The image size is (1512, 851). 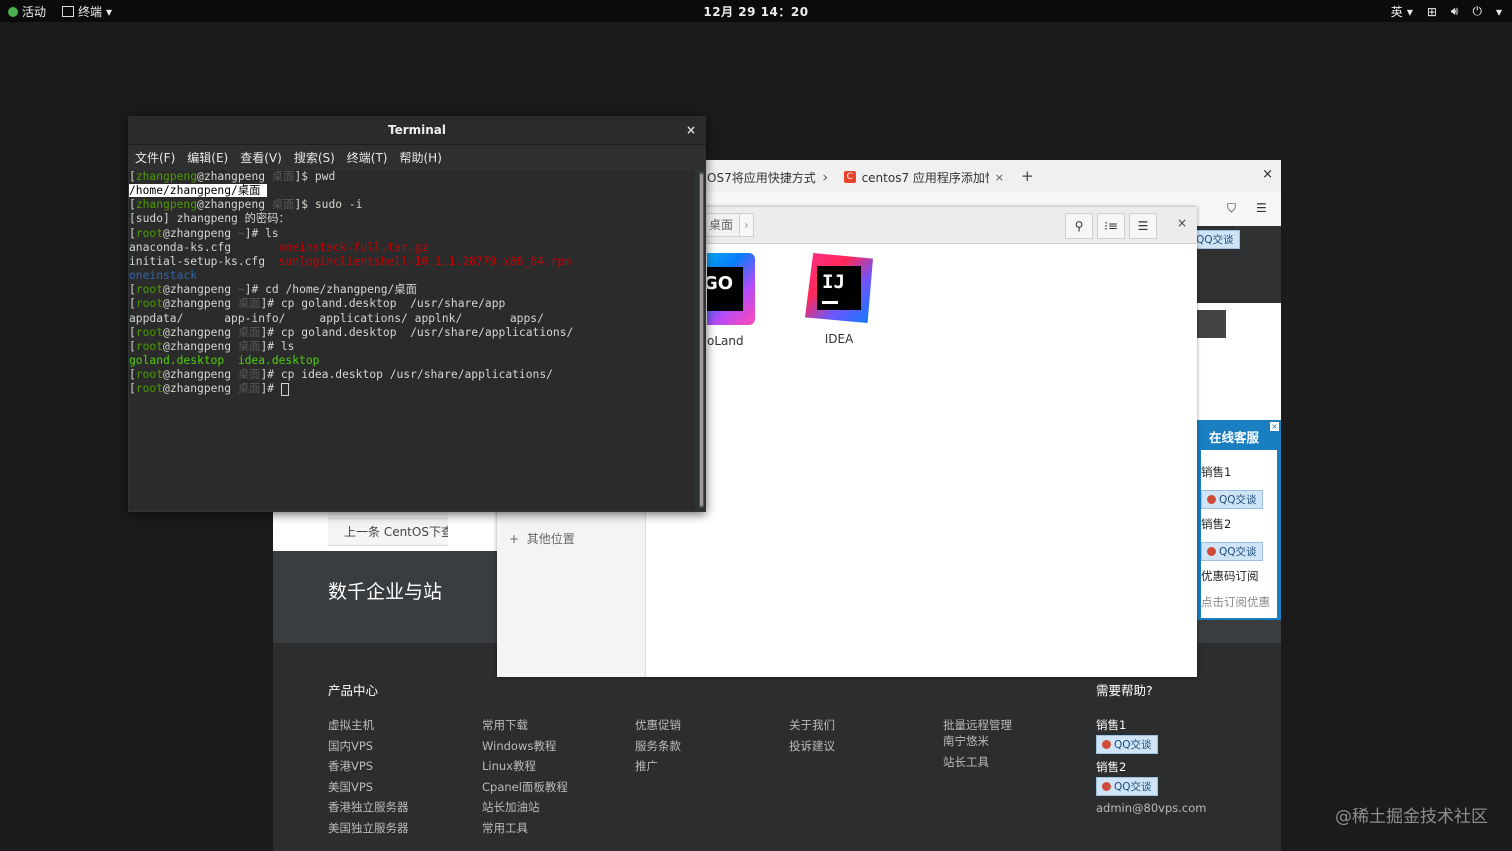 What do you see at coordinates (542, 538) in the screenshot?
I see `other-locations-item: + 其他位置` at bounding box center [542, 538].